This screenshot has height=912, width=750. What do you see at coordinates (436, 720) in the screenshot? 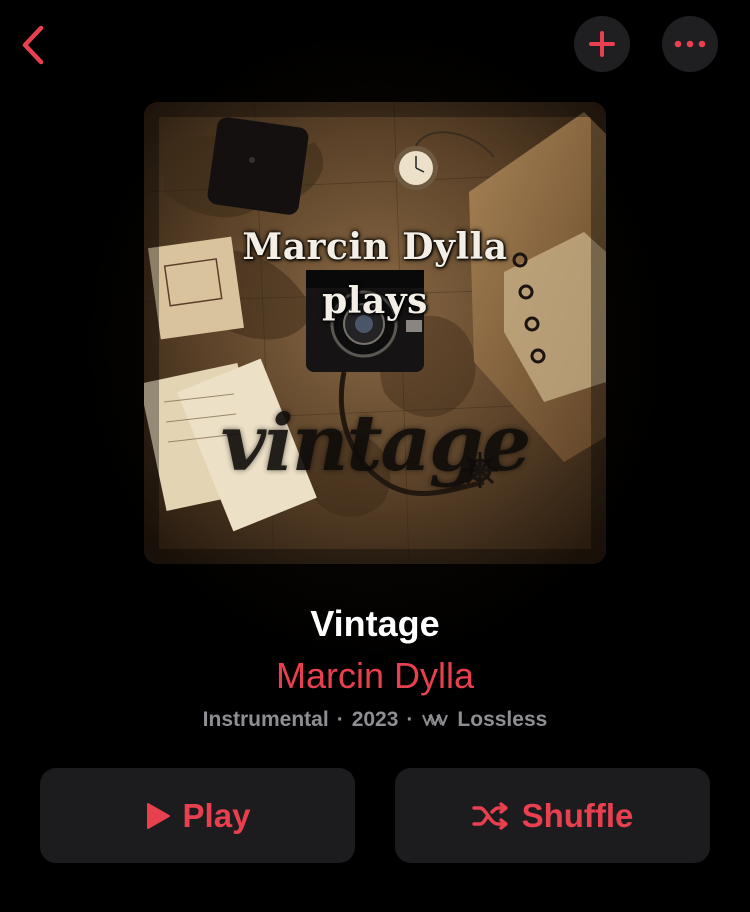
I see `lossless-icon` at bounding box center [436, 720].